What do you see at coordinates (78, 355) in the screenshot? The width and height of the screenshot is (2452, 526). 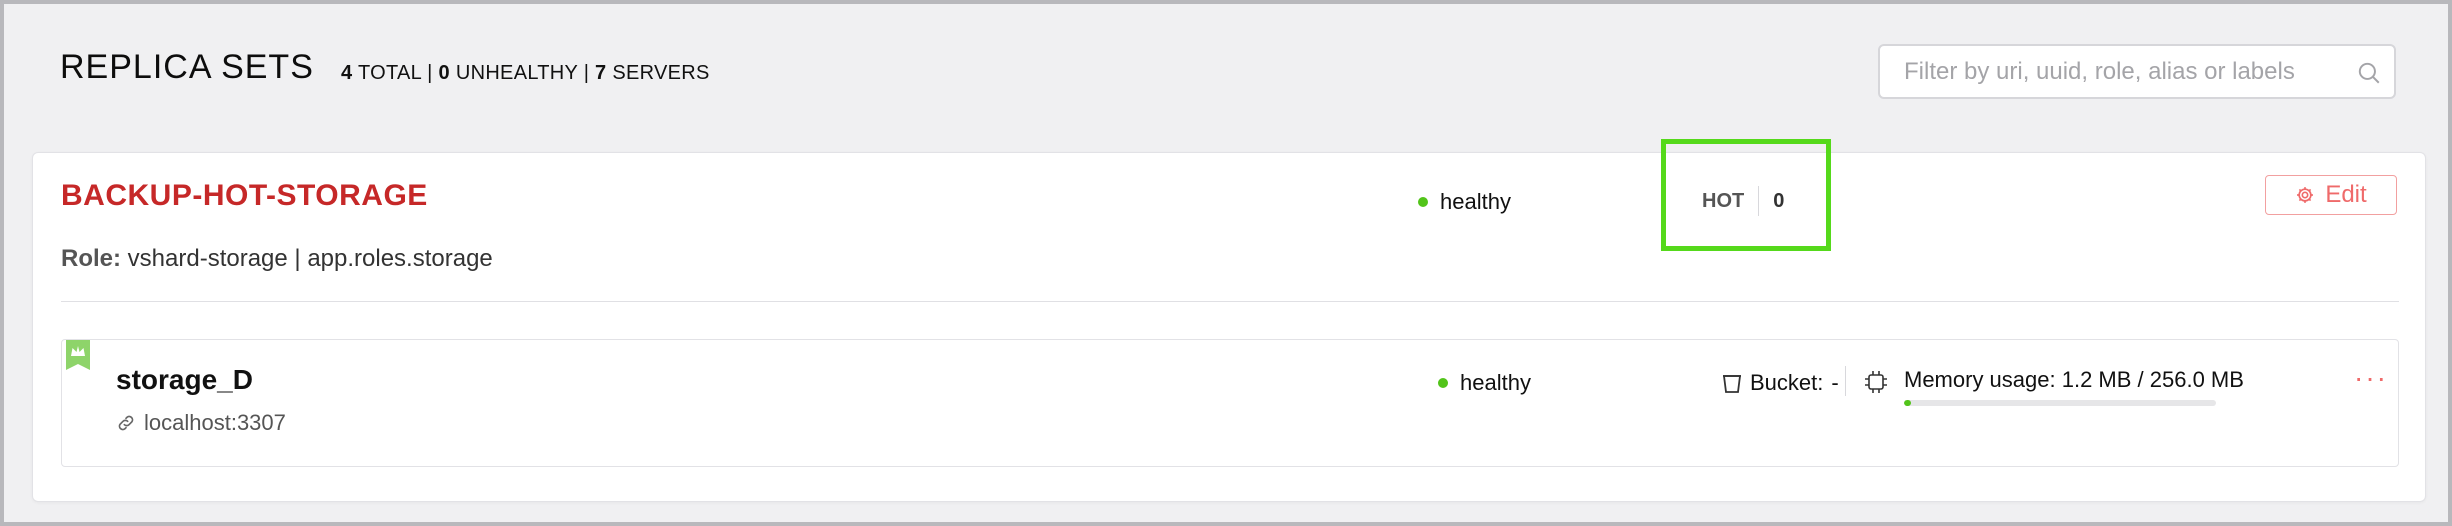 I see `crown-icon` at bounding box center [78, 355].